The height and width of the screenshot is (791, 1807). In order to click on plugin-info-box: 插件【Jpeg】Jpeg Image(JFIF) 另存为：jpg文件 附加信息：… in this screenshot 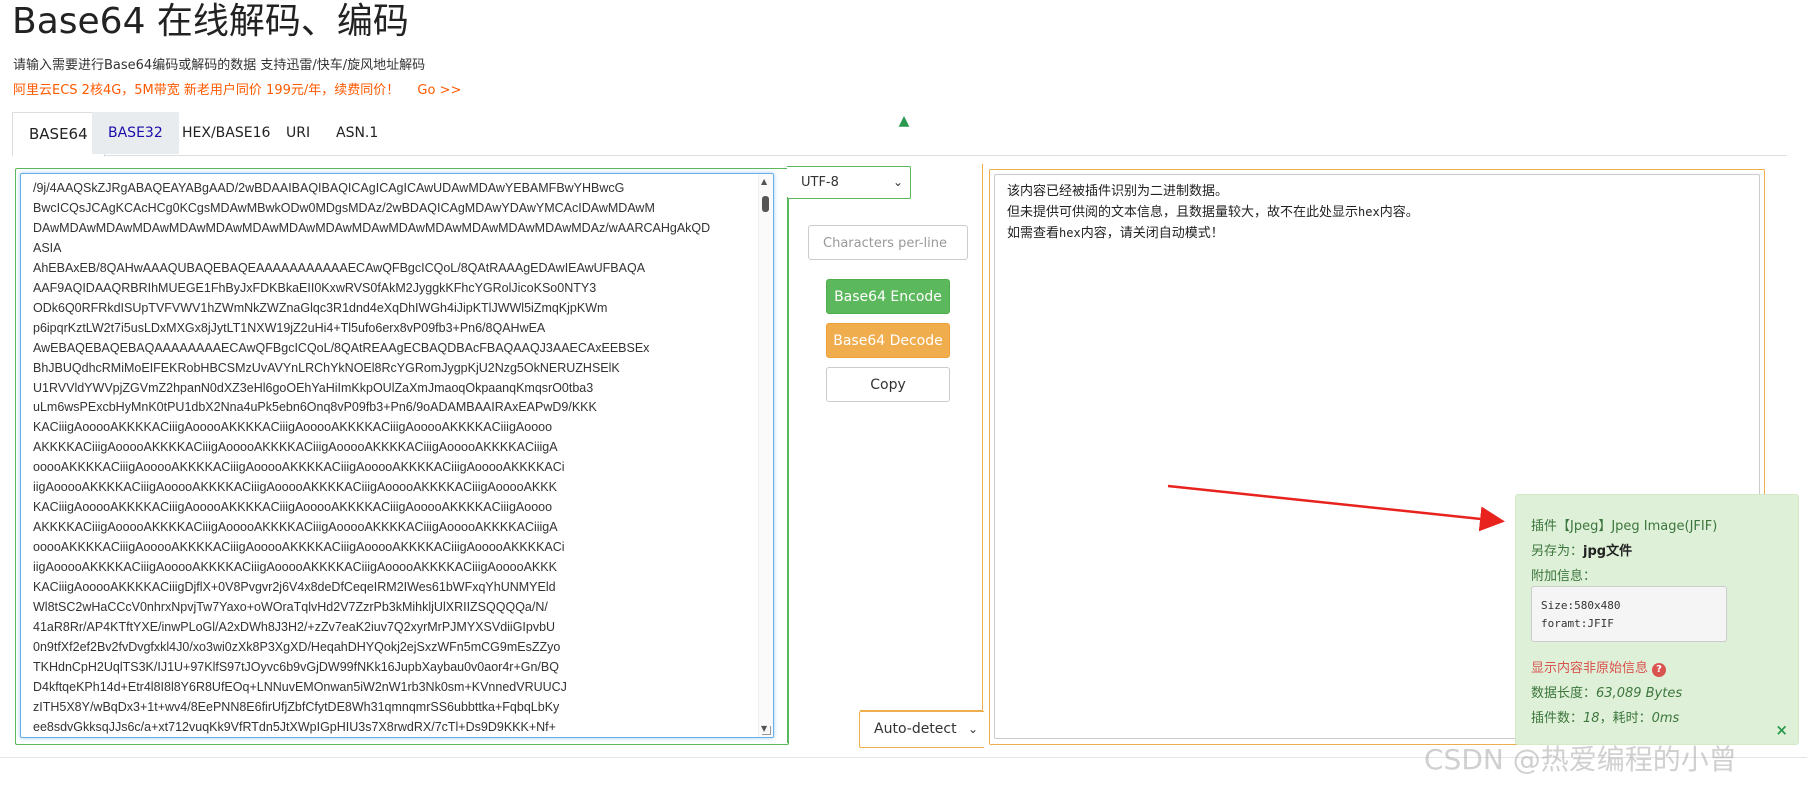, I will do `click(1657, 619)`.